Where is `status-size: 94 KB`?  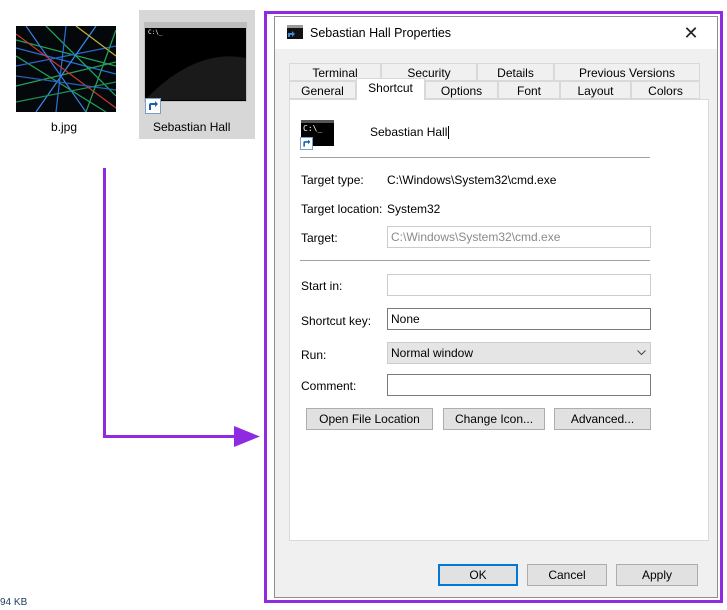
status-size: 94 KB is located at coordinates (14, 602).